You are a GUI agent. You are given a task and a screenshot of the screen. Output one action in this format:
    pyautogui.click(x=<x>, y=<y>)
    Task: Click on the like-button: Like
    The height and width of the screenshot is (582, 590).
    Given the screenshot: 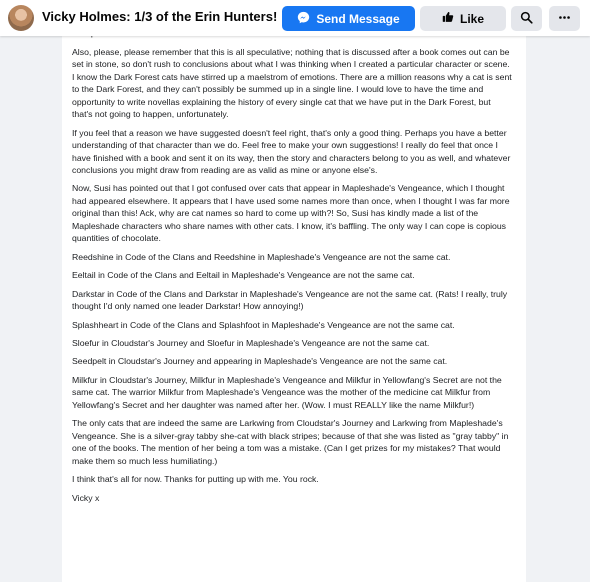 What is the action you would take?
    pyautogui.click(x=463, y=18)
    